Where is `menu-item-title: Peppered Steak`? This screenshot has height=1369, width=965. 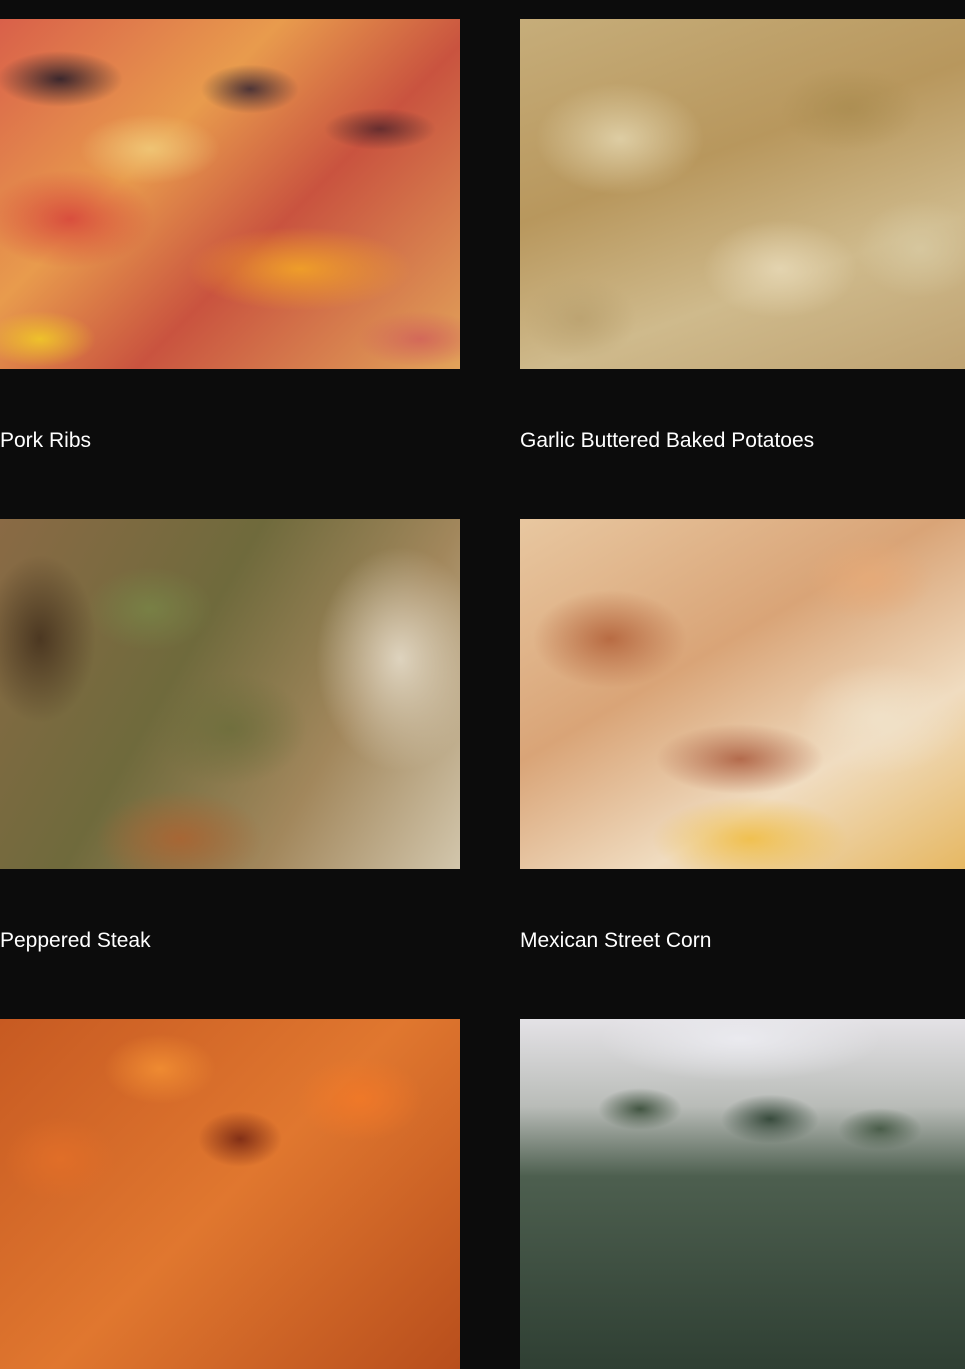 menu-item-title: Peppered Steak is located at coordinates (75, 941).